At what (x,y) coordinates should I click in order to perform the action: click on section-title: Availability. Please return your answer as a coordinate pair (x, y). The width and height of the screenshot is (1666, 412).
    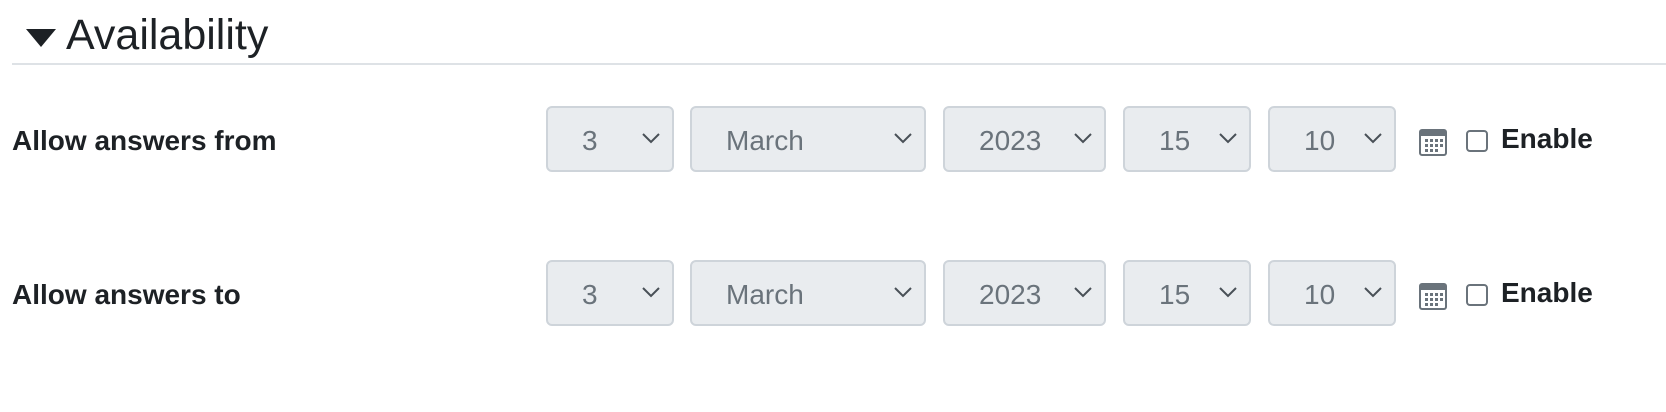
    Looking at the image, I should click on (167, 35).